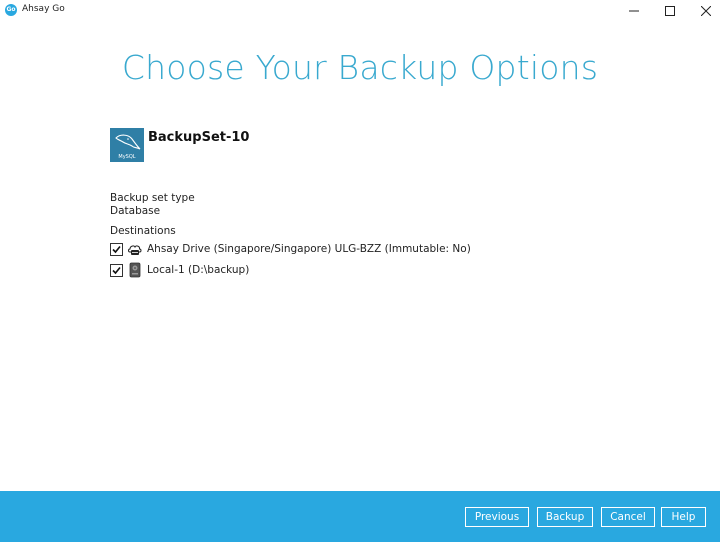  Describe the element at coordinates (198, 270) in the screenshot. I see `destination-label: Local-1 (D:\backup)` at that location.